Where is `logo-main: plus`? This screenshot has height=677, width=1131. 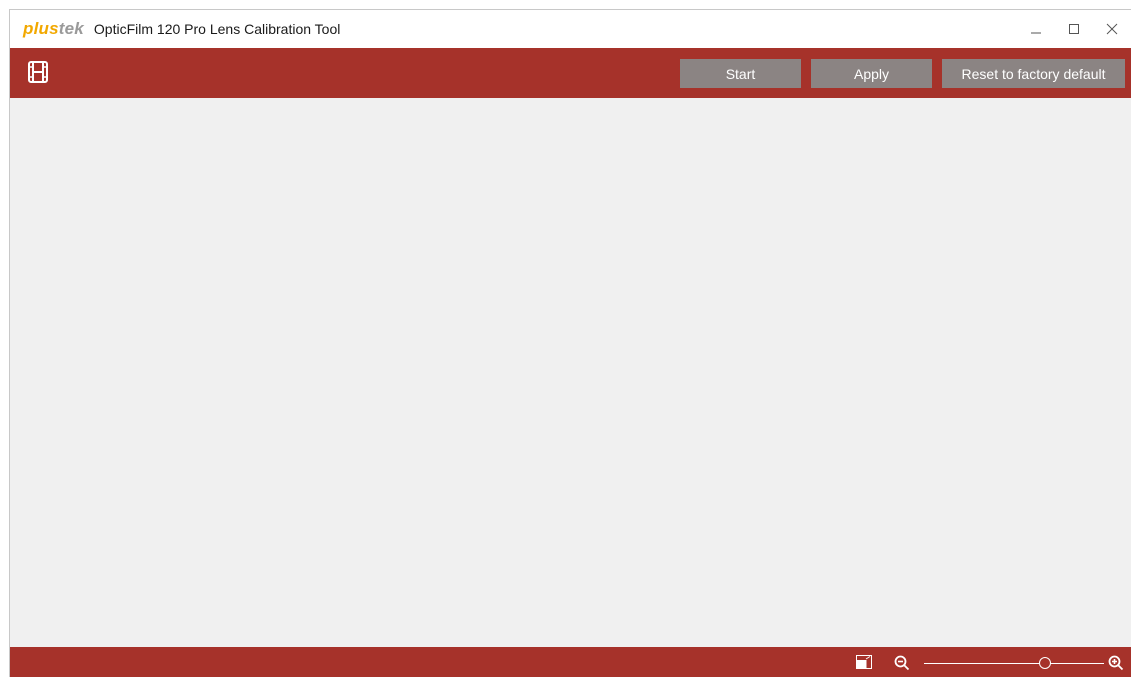
logo-main: plus is located at coordinates (41, 28).